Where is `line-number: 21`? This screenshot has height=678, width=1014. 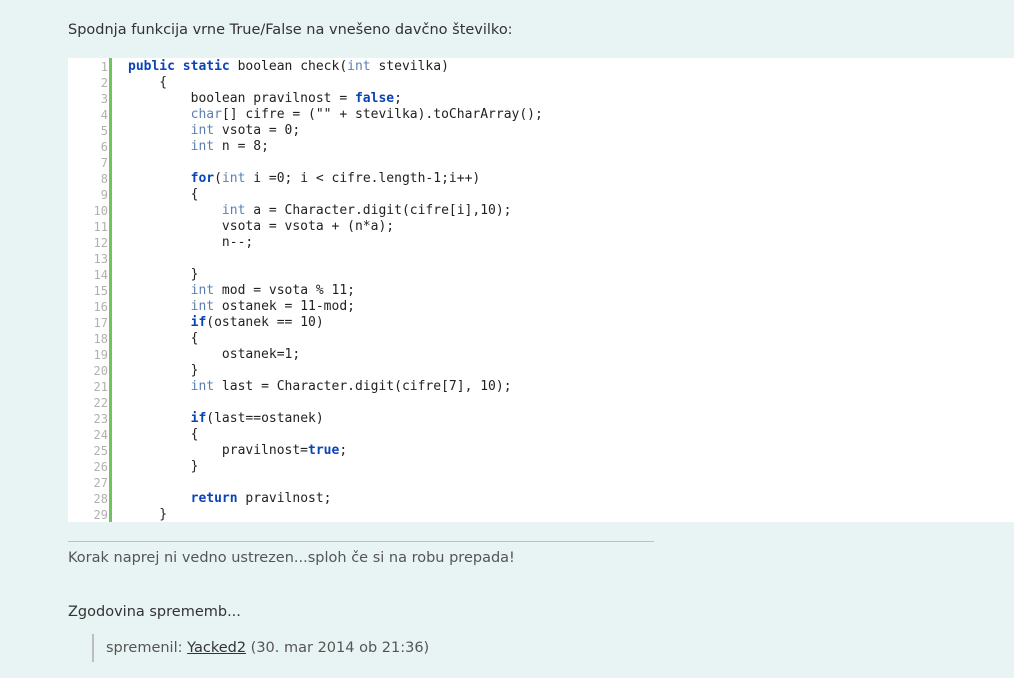
line-number: 21 is located at coordinates (100, 387).